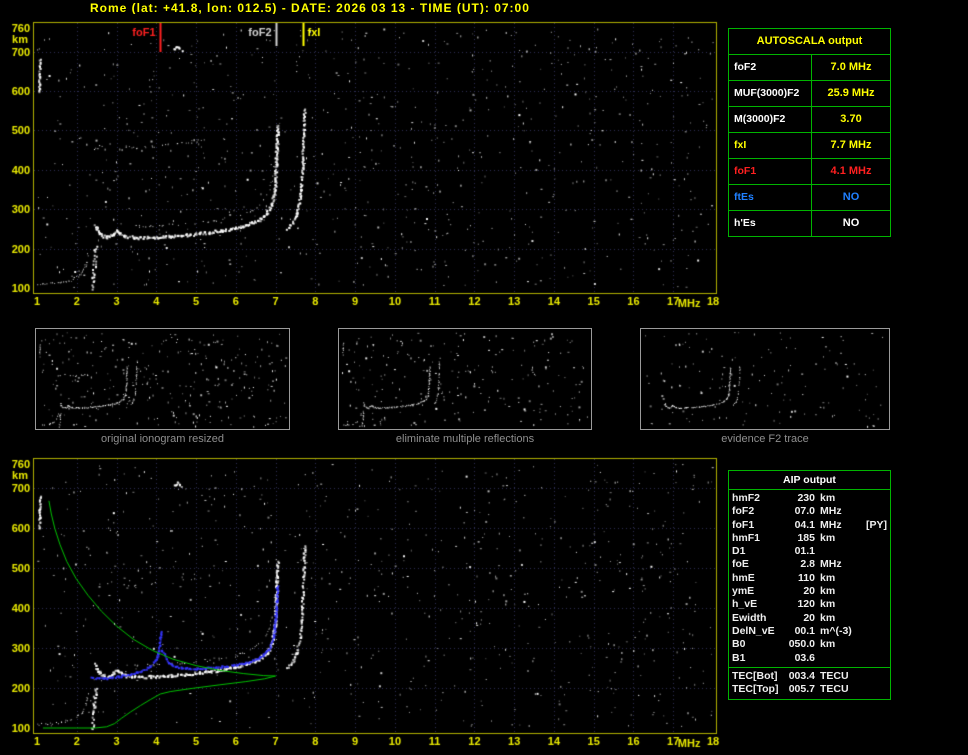 The height and width of the screenshot is (755, 968). Describe the element at coordinates (745, 171) in the screenshot. I see `autoscala-row-label: foF1` at that location.